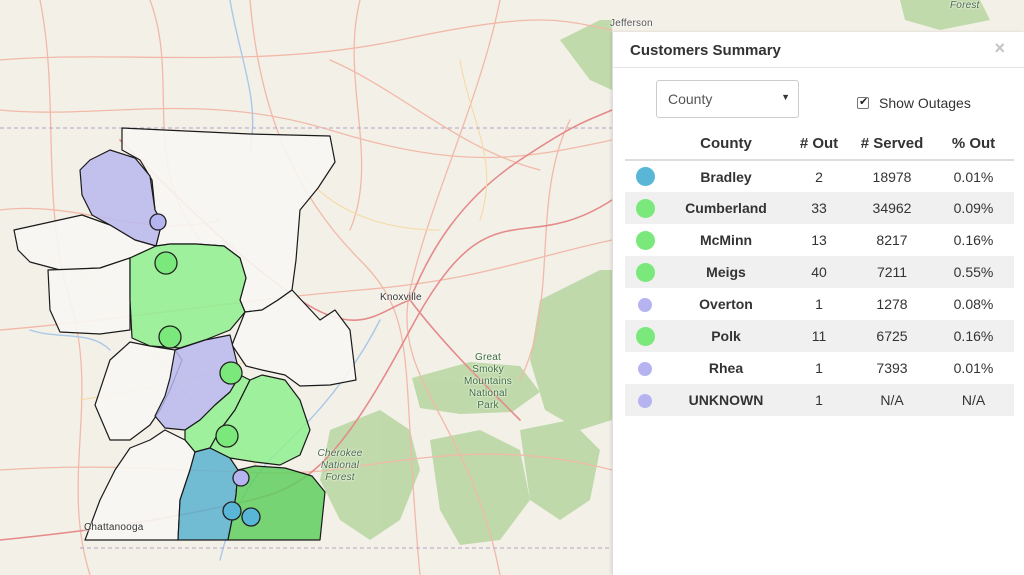 The image size is (1024, 575). I want to click on served-cell: 7393, so click(892, 368).